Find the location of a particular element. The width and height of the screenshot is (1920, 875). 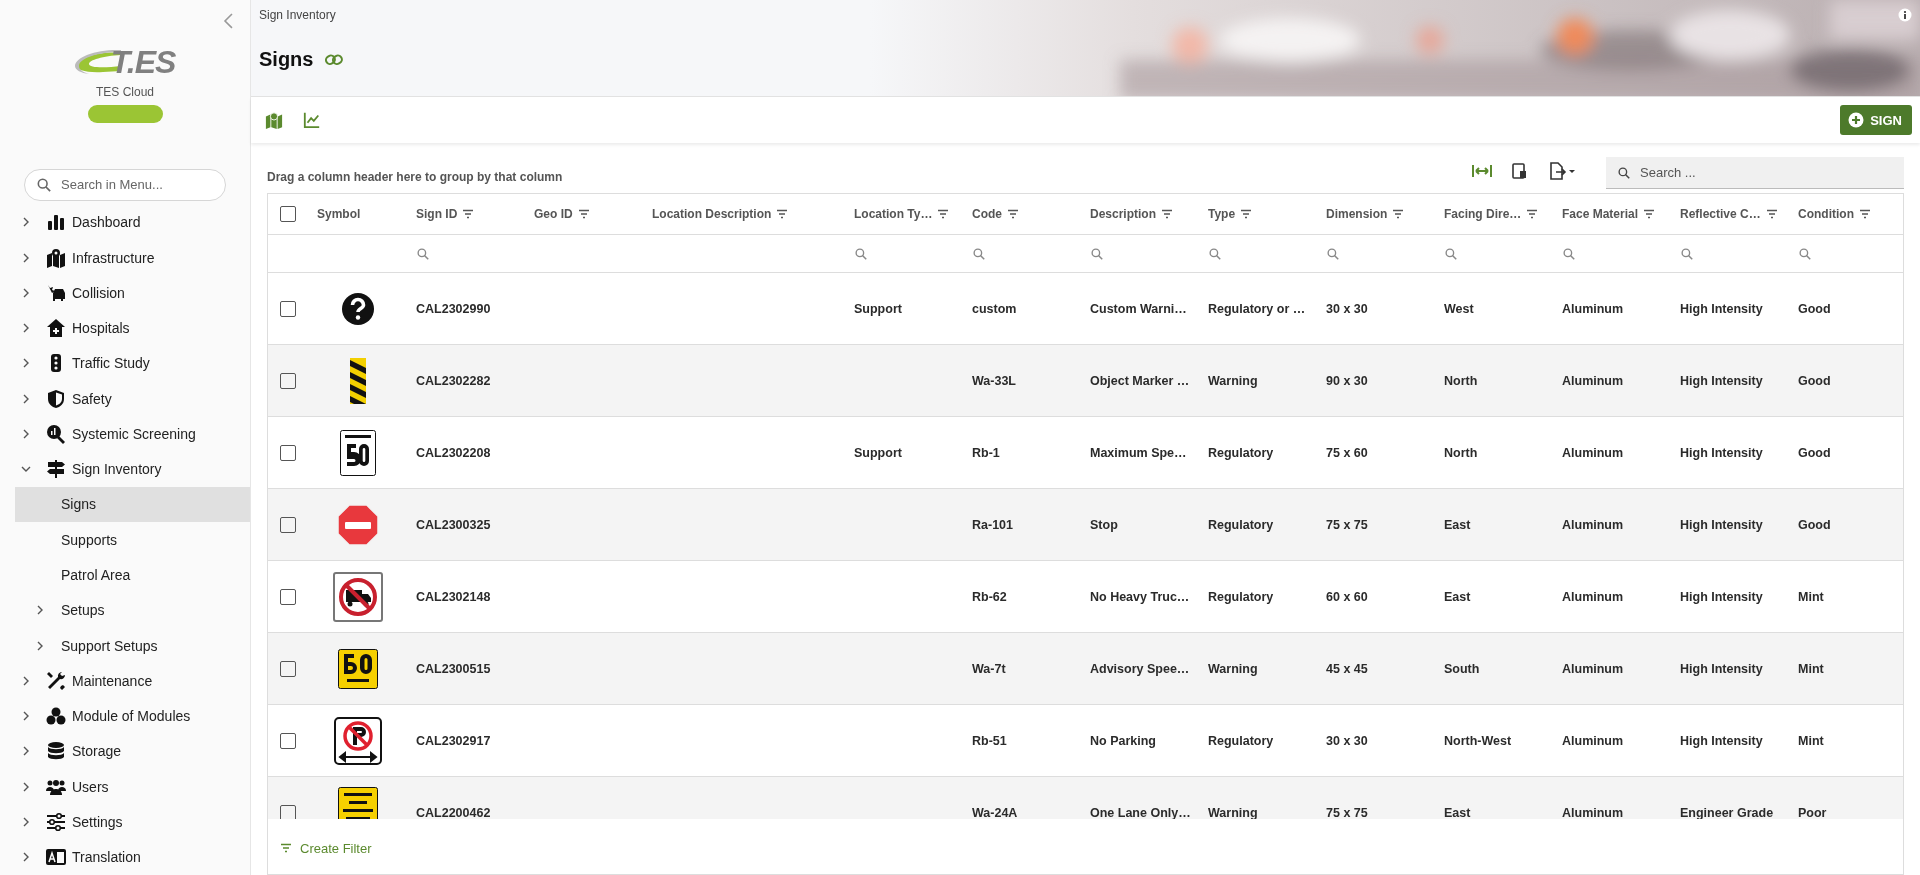

group-panel-hint: Drag a column header here to group by that column is located at coordinates (415, 177).